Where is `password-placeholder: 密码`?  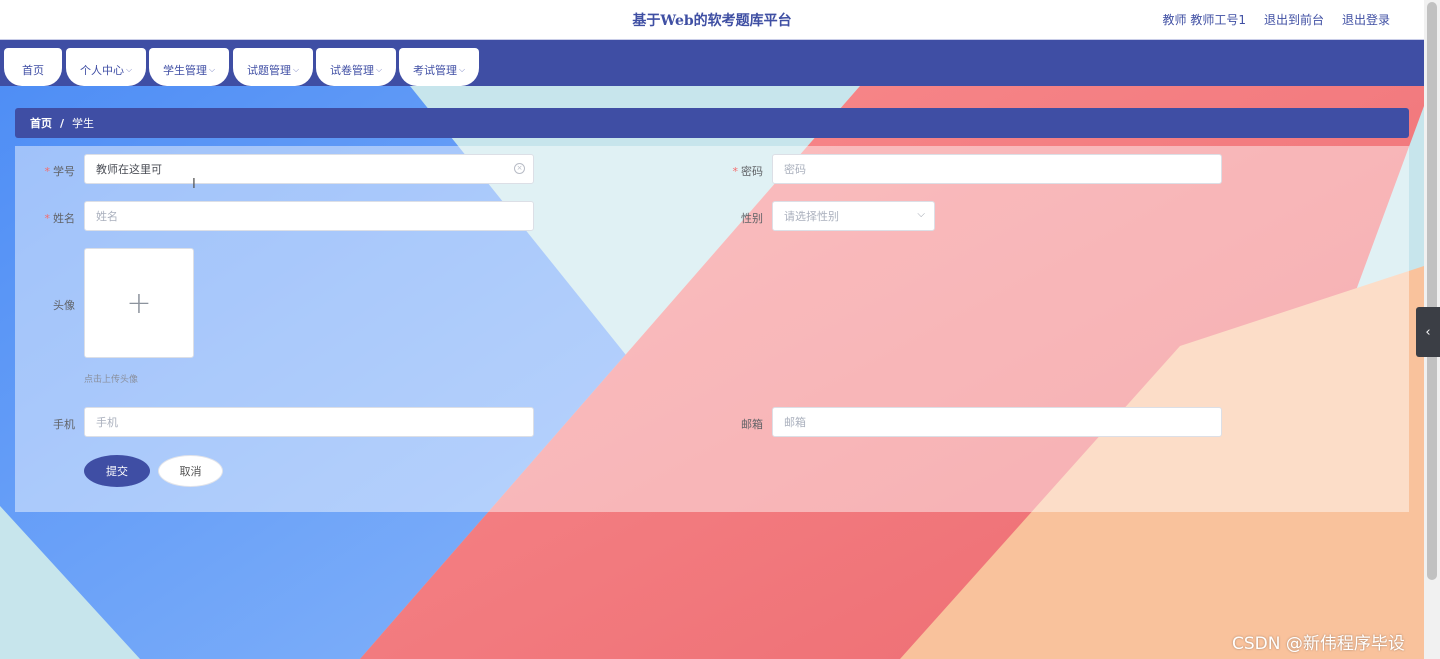 password-placeholder: 密码 is located at coordinates (795, 169).